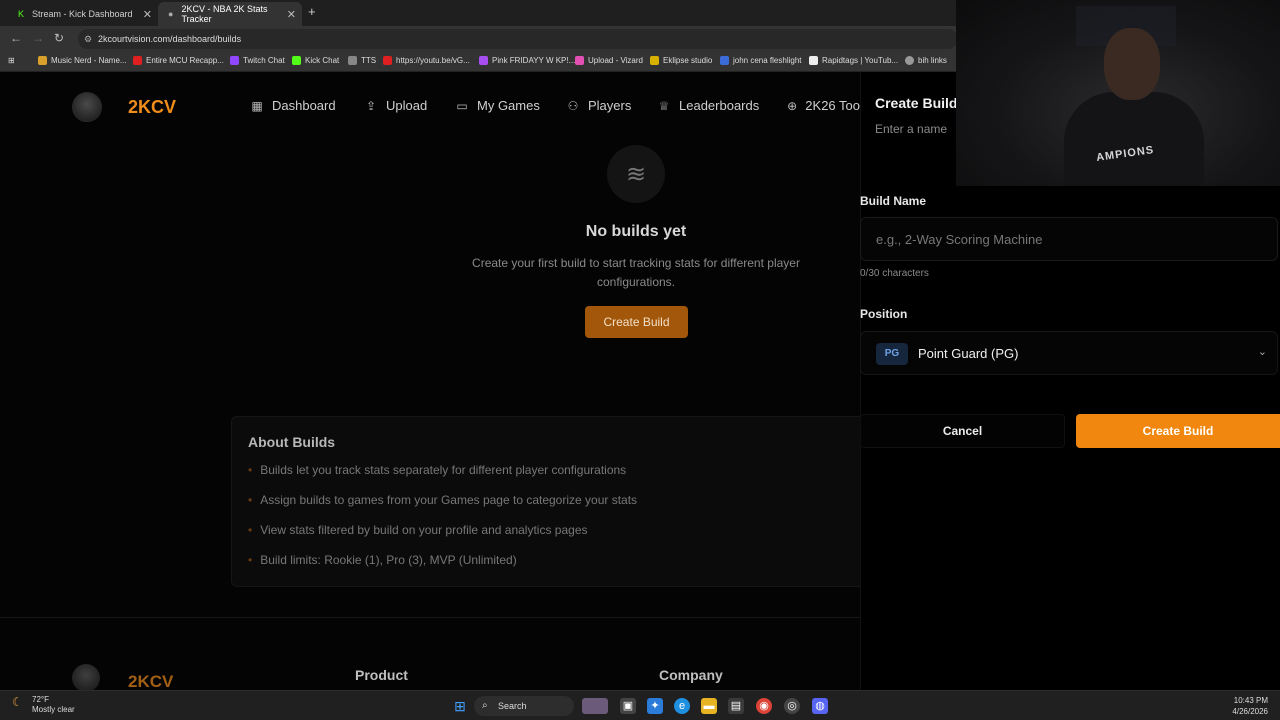  What do you see at coordinates (823, 105) in the screenshot?
I see `nav-2k26-tools: ⊕ 2K26 Too` at bounding box center [823, 105].